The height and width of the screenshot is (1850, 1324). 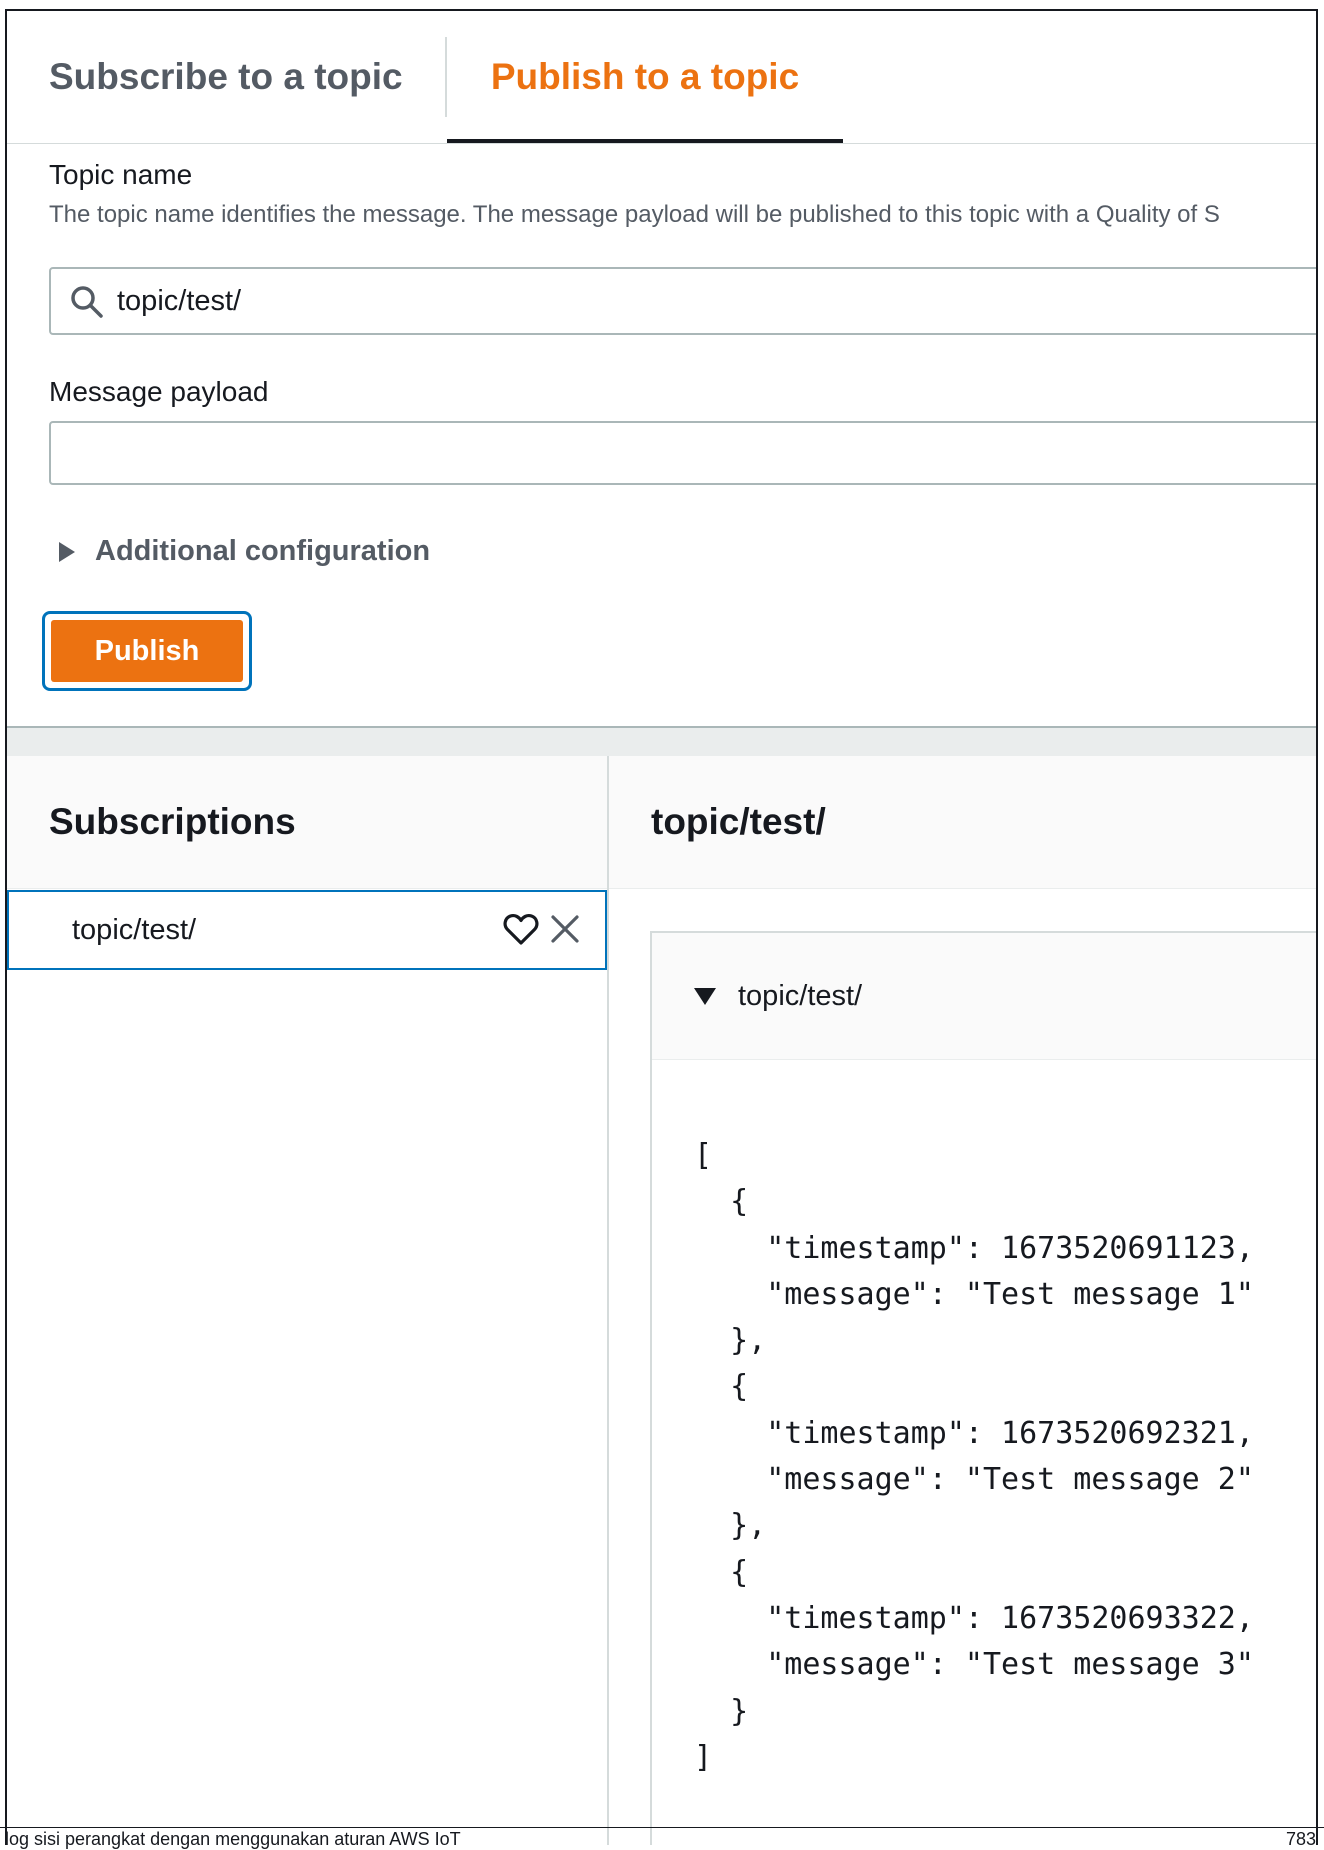 I want to click on message-card-header: topic/test/, so click(x=984, y=996).